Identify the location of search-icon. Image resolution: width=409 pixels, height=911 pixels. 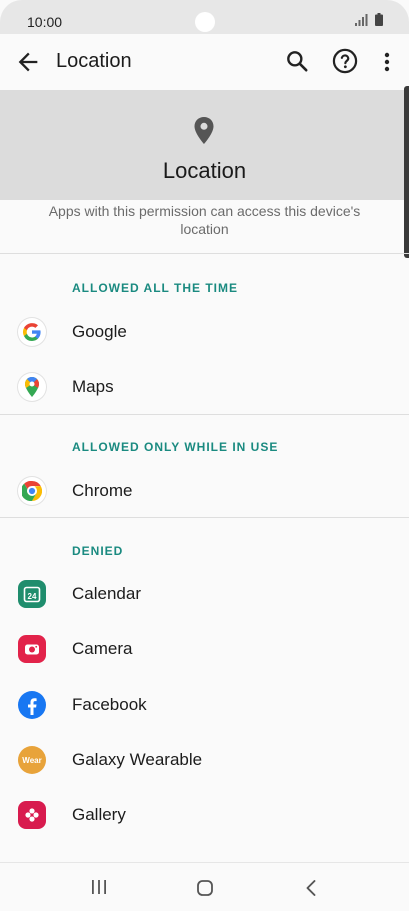
(297, 61).